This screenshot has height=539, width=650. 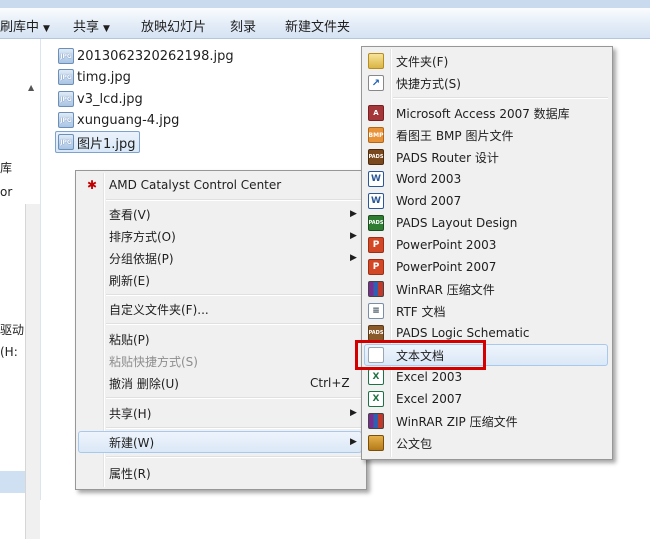 I want to click on submenu-item-word-2003: W Word 2003, so click(x=486, y=179).